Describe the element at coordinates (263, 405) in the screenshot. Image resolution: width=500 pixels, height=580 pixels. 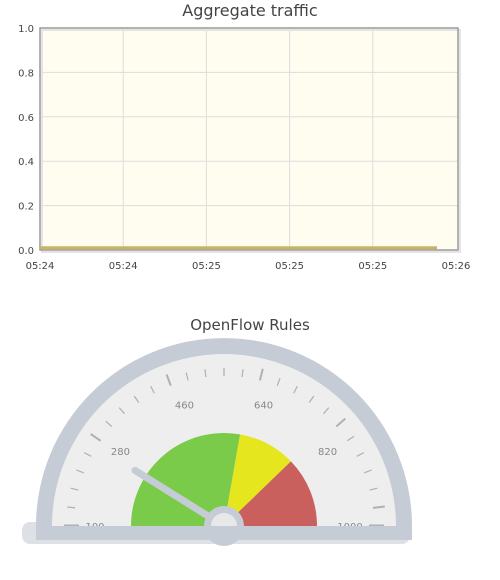
I see `gauge-scale-label: 640` at that location.